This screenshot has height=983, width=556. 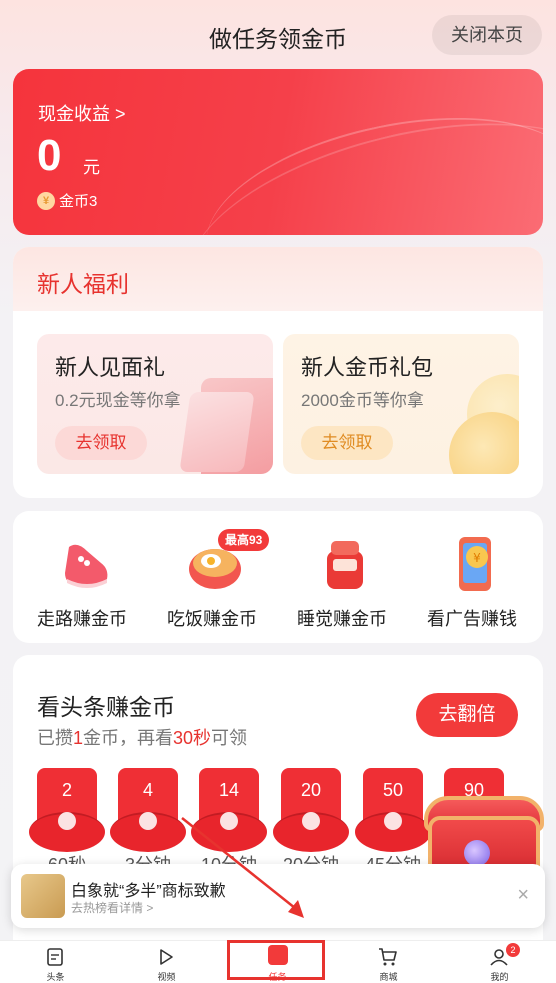 I want to click on coin-balance: ¥ 金币3, so click(x=67, y=200).